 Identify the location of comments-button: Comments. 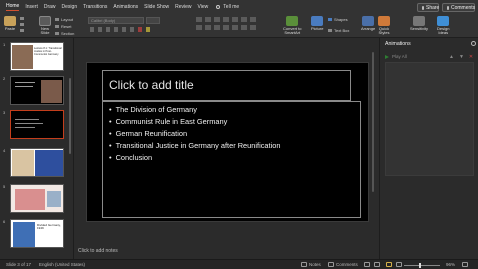
(458, 7).